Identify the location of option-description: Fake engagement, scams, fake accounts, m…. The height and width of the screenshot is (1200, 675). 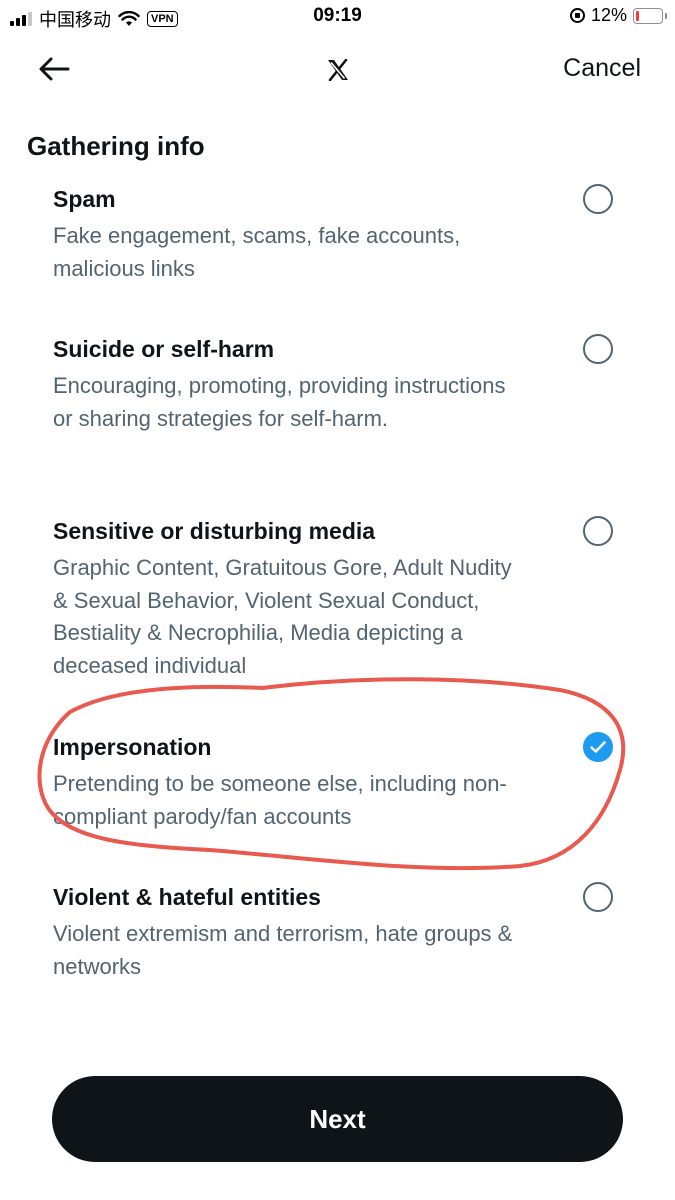
(257, 252).